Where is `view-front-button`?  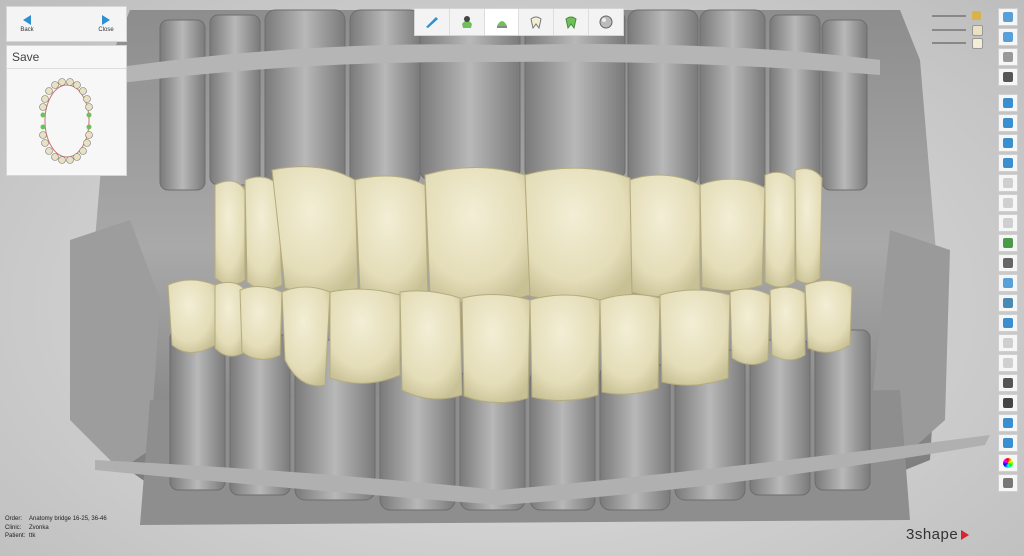 view-front-button is located at coordinates (1008, 103).